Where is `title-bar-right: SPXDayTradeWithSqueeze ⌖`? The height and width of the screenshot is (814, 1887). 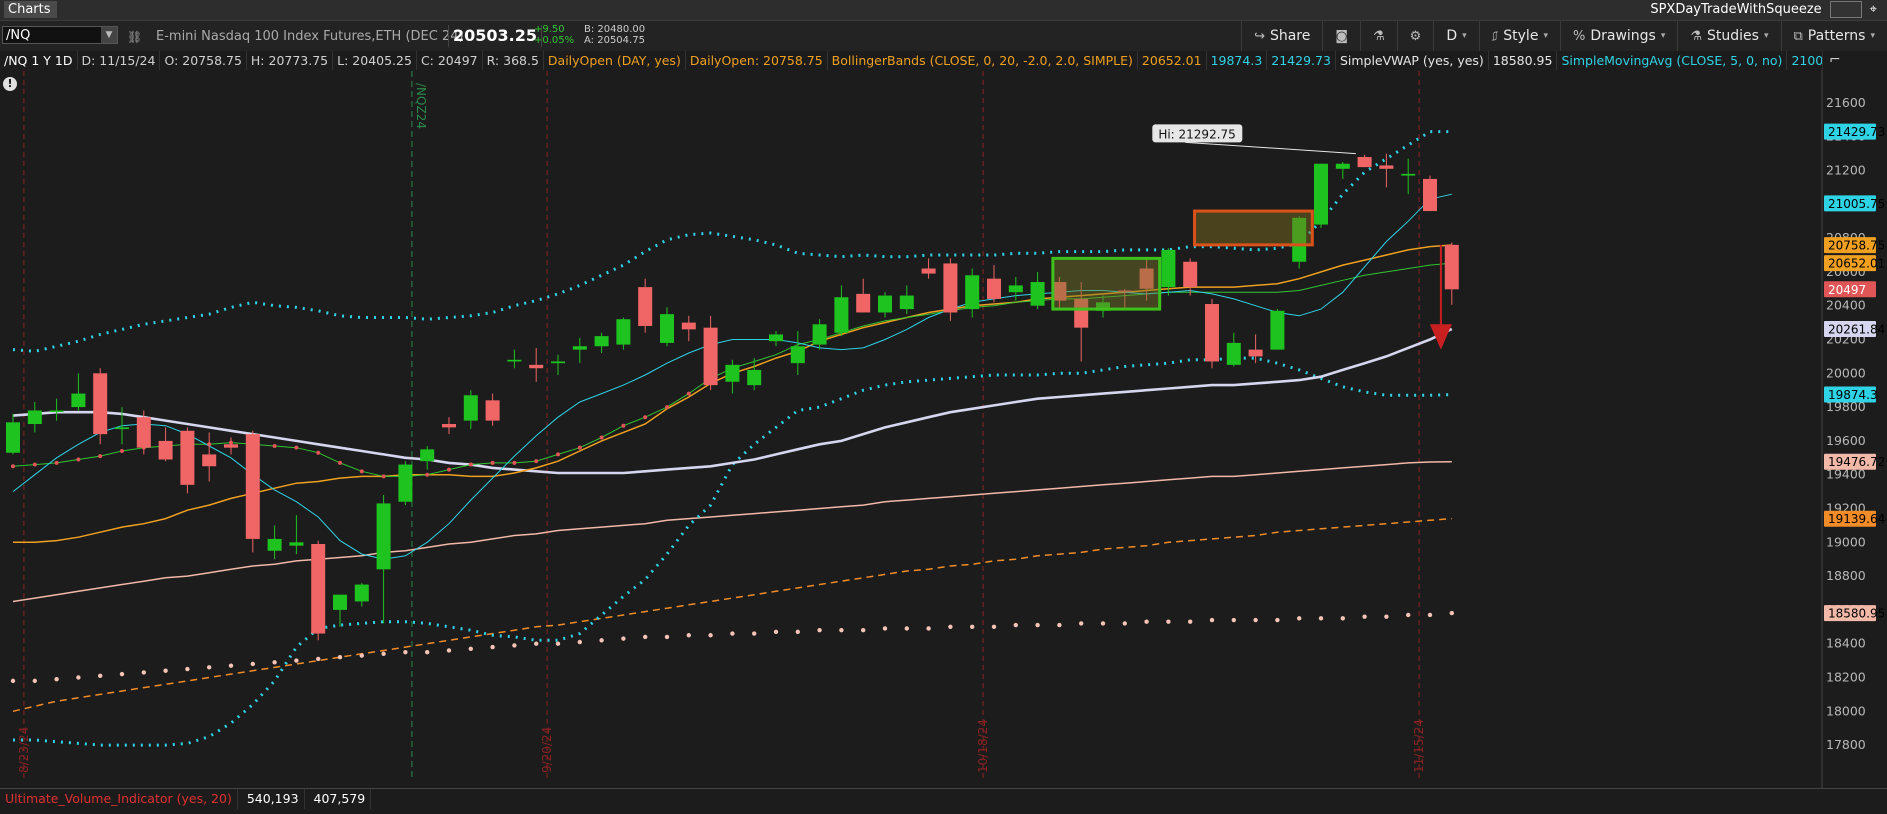 title-bar-right: SPXDayTradeWithSqueeze ⌖ is located at coordinates (1763, 9).